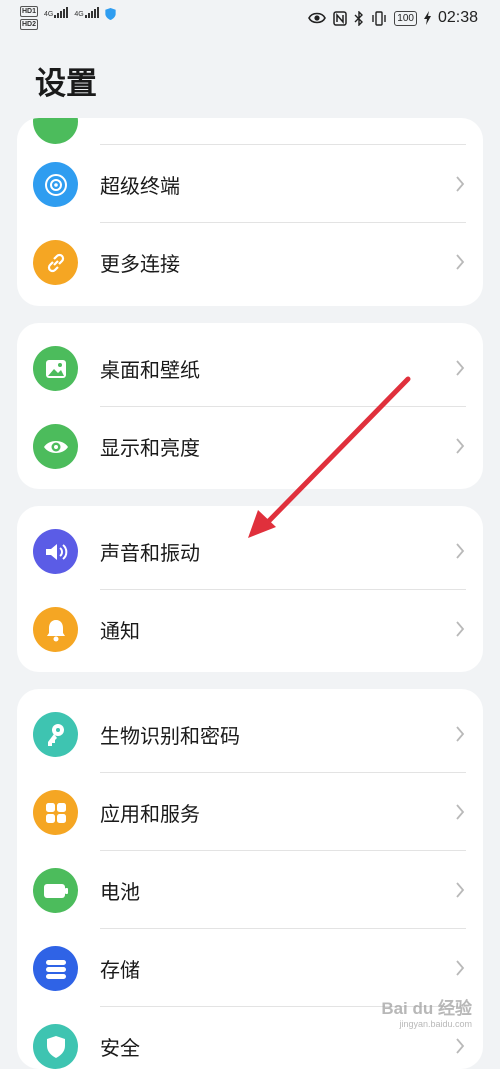  What do you see at coordinates (250, 890) in the screenshot?
I see `settings-item-battery: 电池` at bounding box center [250, 890].